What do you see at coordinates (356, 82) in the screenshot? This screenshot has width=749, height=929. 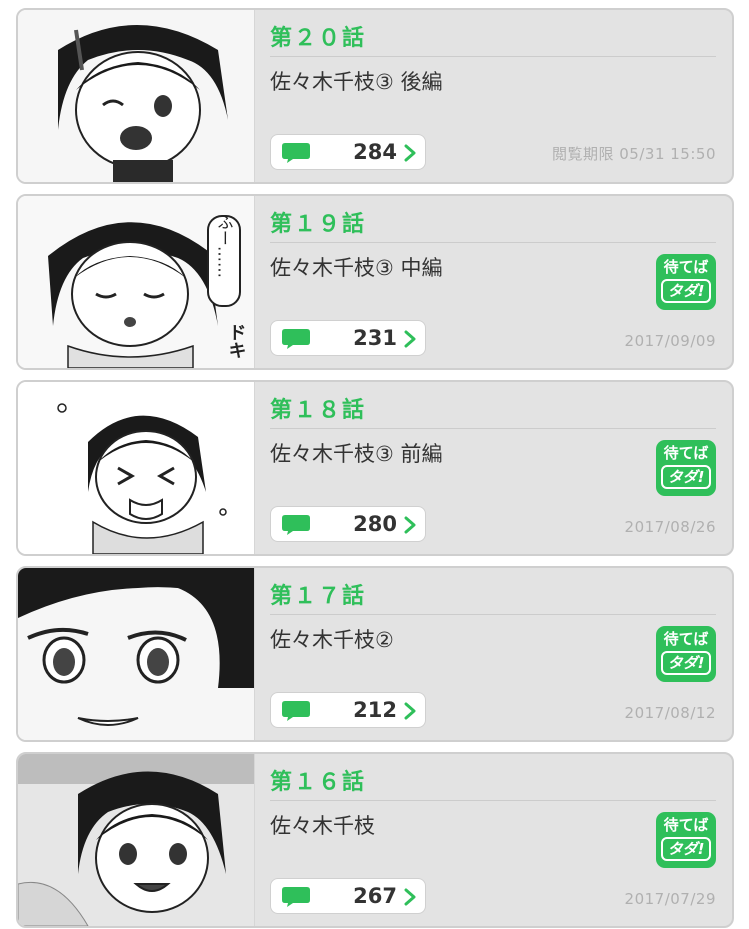 I see `episode-subtitle: 佐々木千枝③ 後編` at bounding box center [356, 82].